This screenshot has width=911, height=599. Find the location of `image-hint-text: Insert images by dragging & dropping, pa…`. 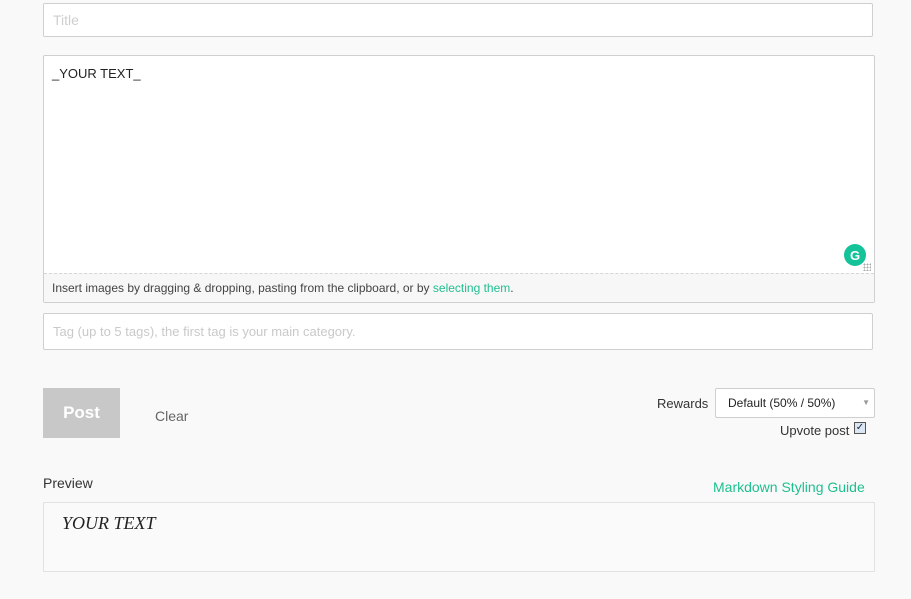

image-hint-text: Insert images by dragging & dropping, pa… is located at coordinates (242, 288).